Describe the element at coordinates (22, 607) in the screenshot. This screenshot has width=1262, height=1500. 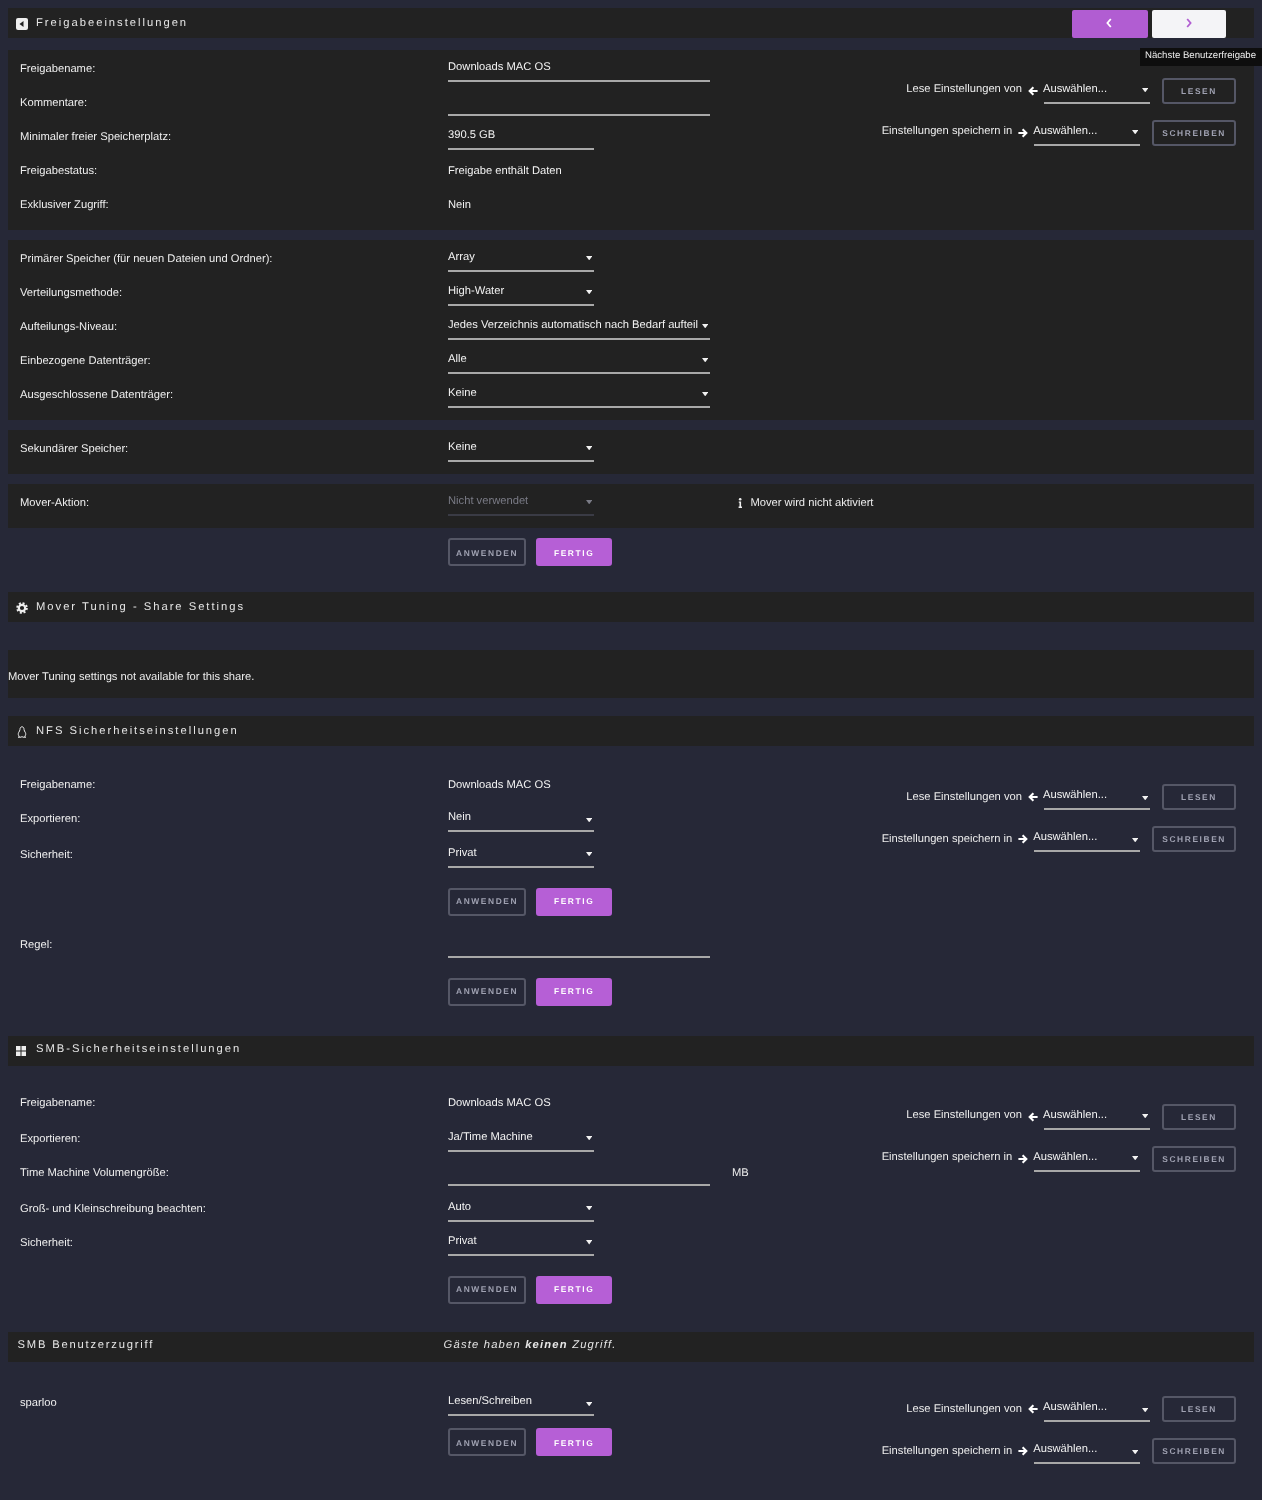
I see `gear-icon` at that location.